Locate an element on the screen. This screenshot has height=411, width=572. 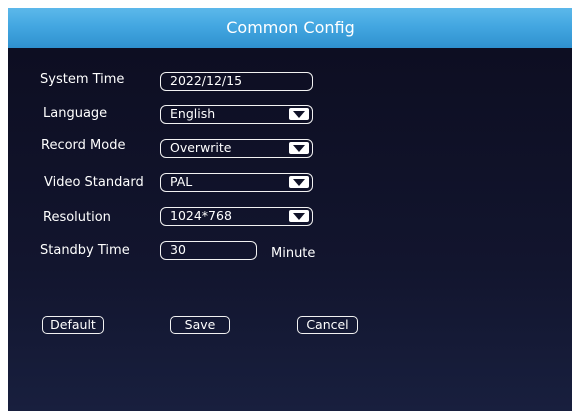
window-title: Common Config is located at coordinates (290, 28).